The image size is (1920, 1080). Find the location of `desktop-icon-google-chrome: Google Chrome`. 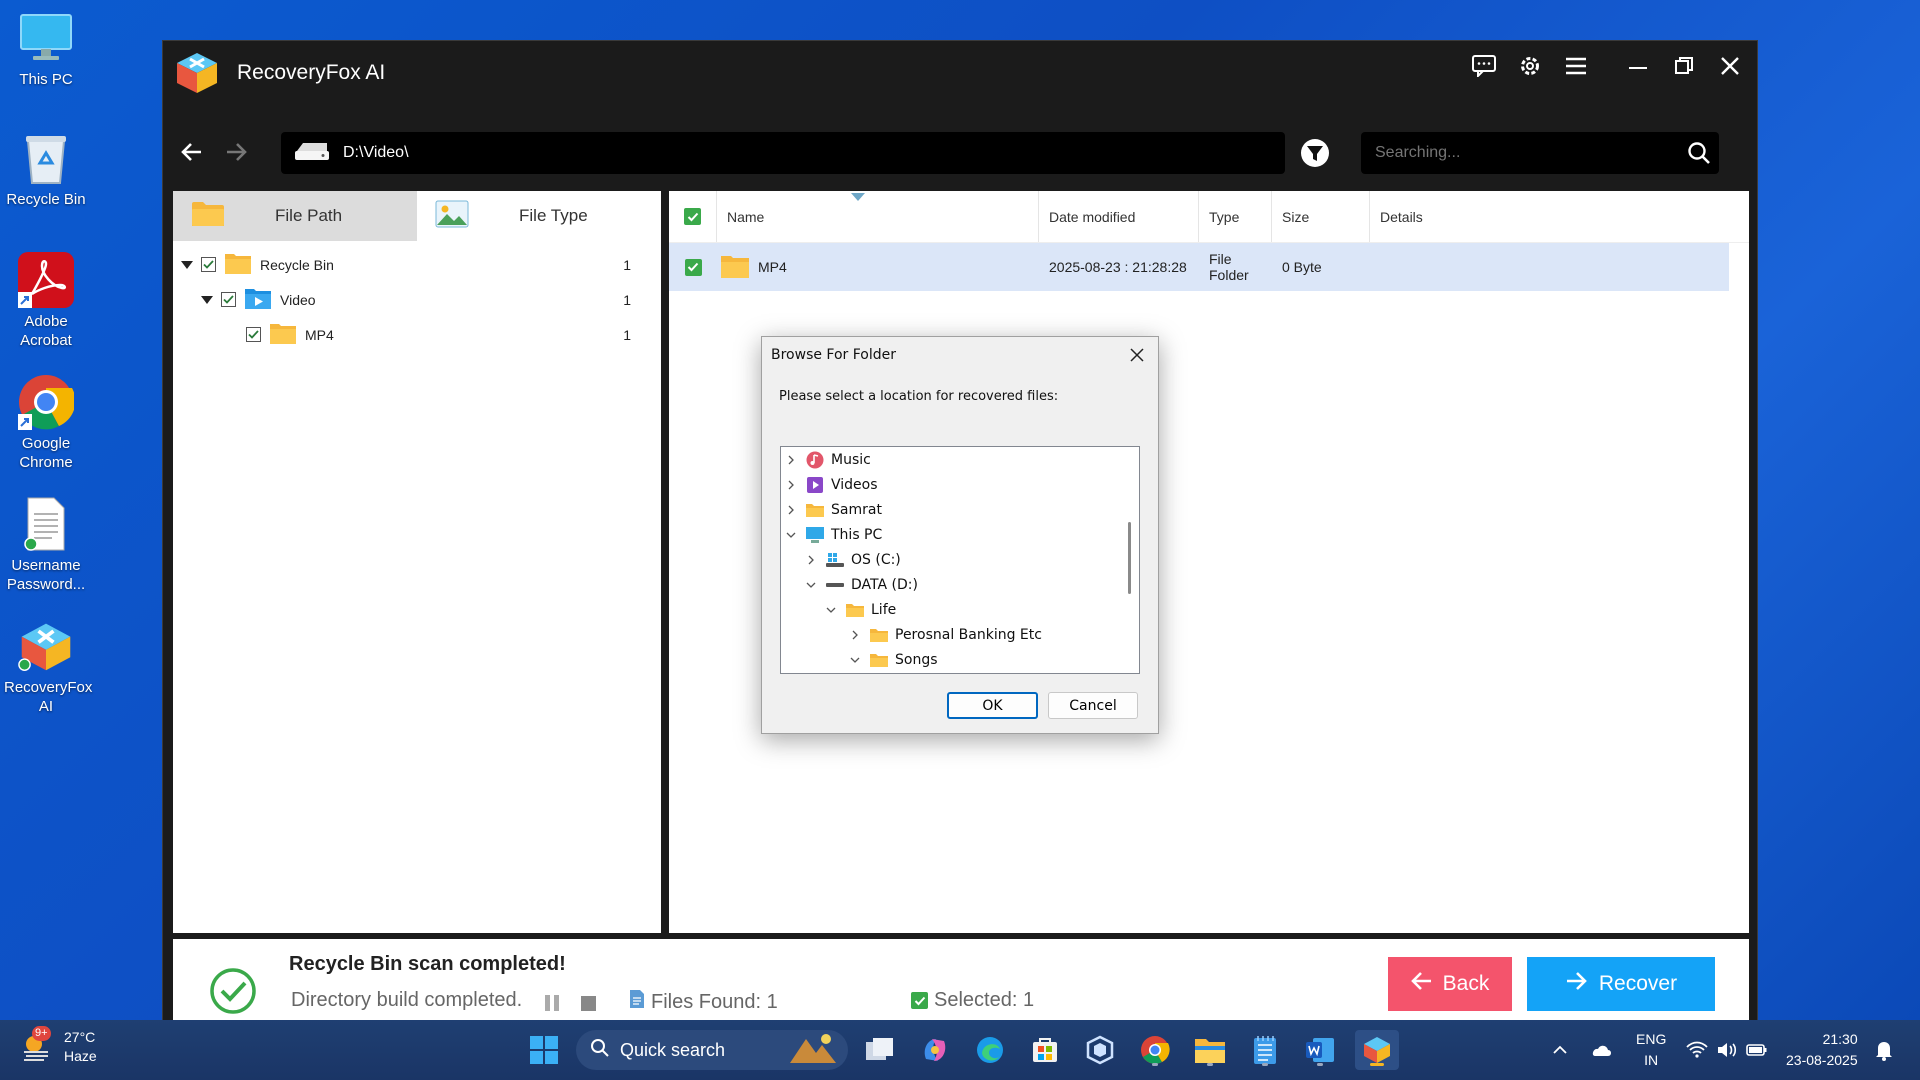

desktop-icon-google-chrome: Google Chrome is located at coordinates (46, 423).